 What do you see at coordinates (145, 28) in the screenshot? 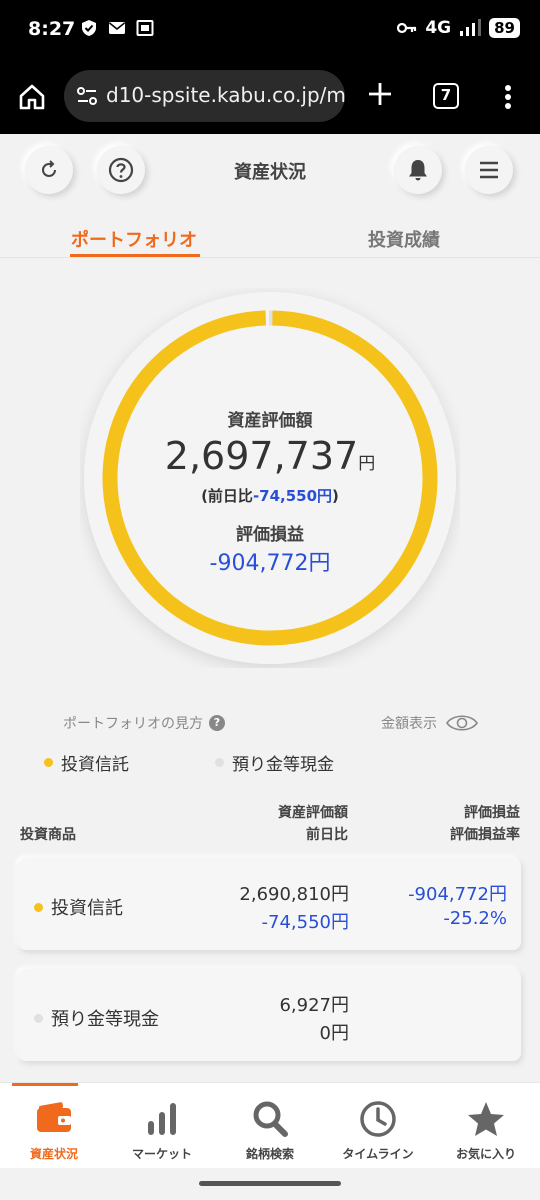
I see `app-icon` at bounding box center [145, 28].